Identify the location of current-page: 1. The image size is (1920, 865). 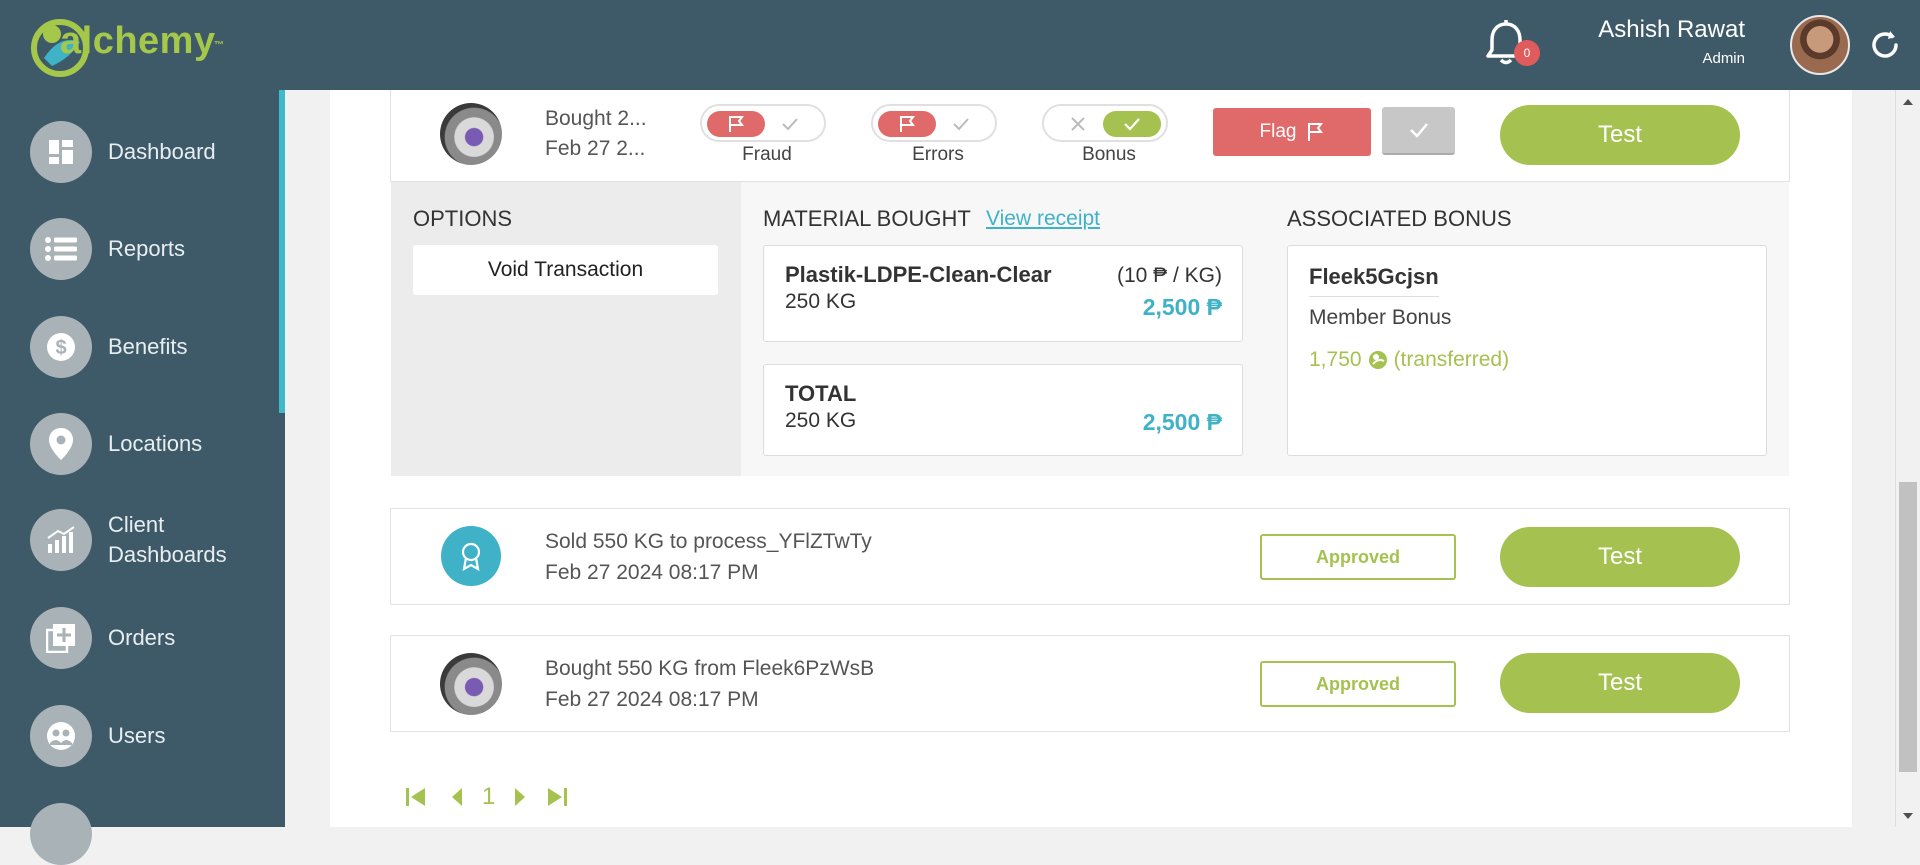
(488, 797).